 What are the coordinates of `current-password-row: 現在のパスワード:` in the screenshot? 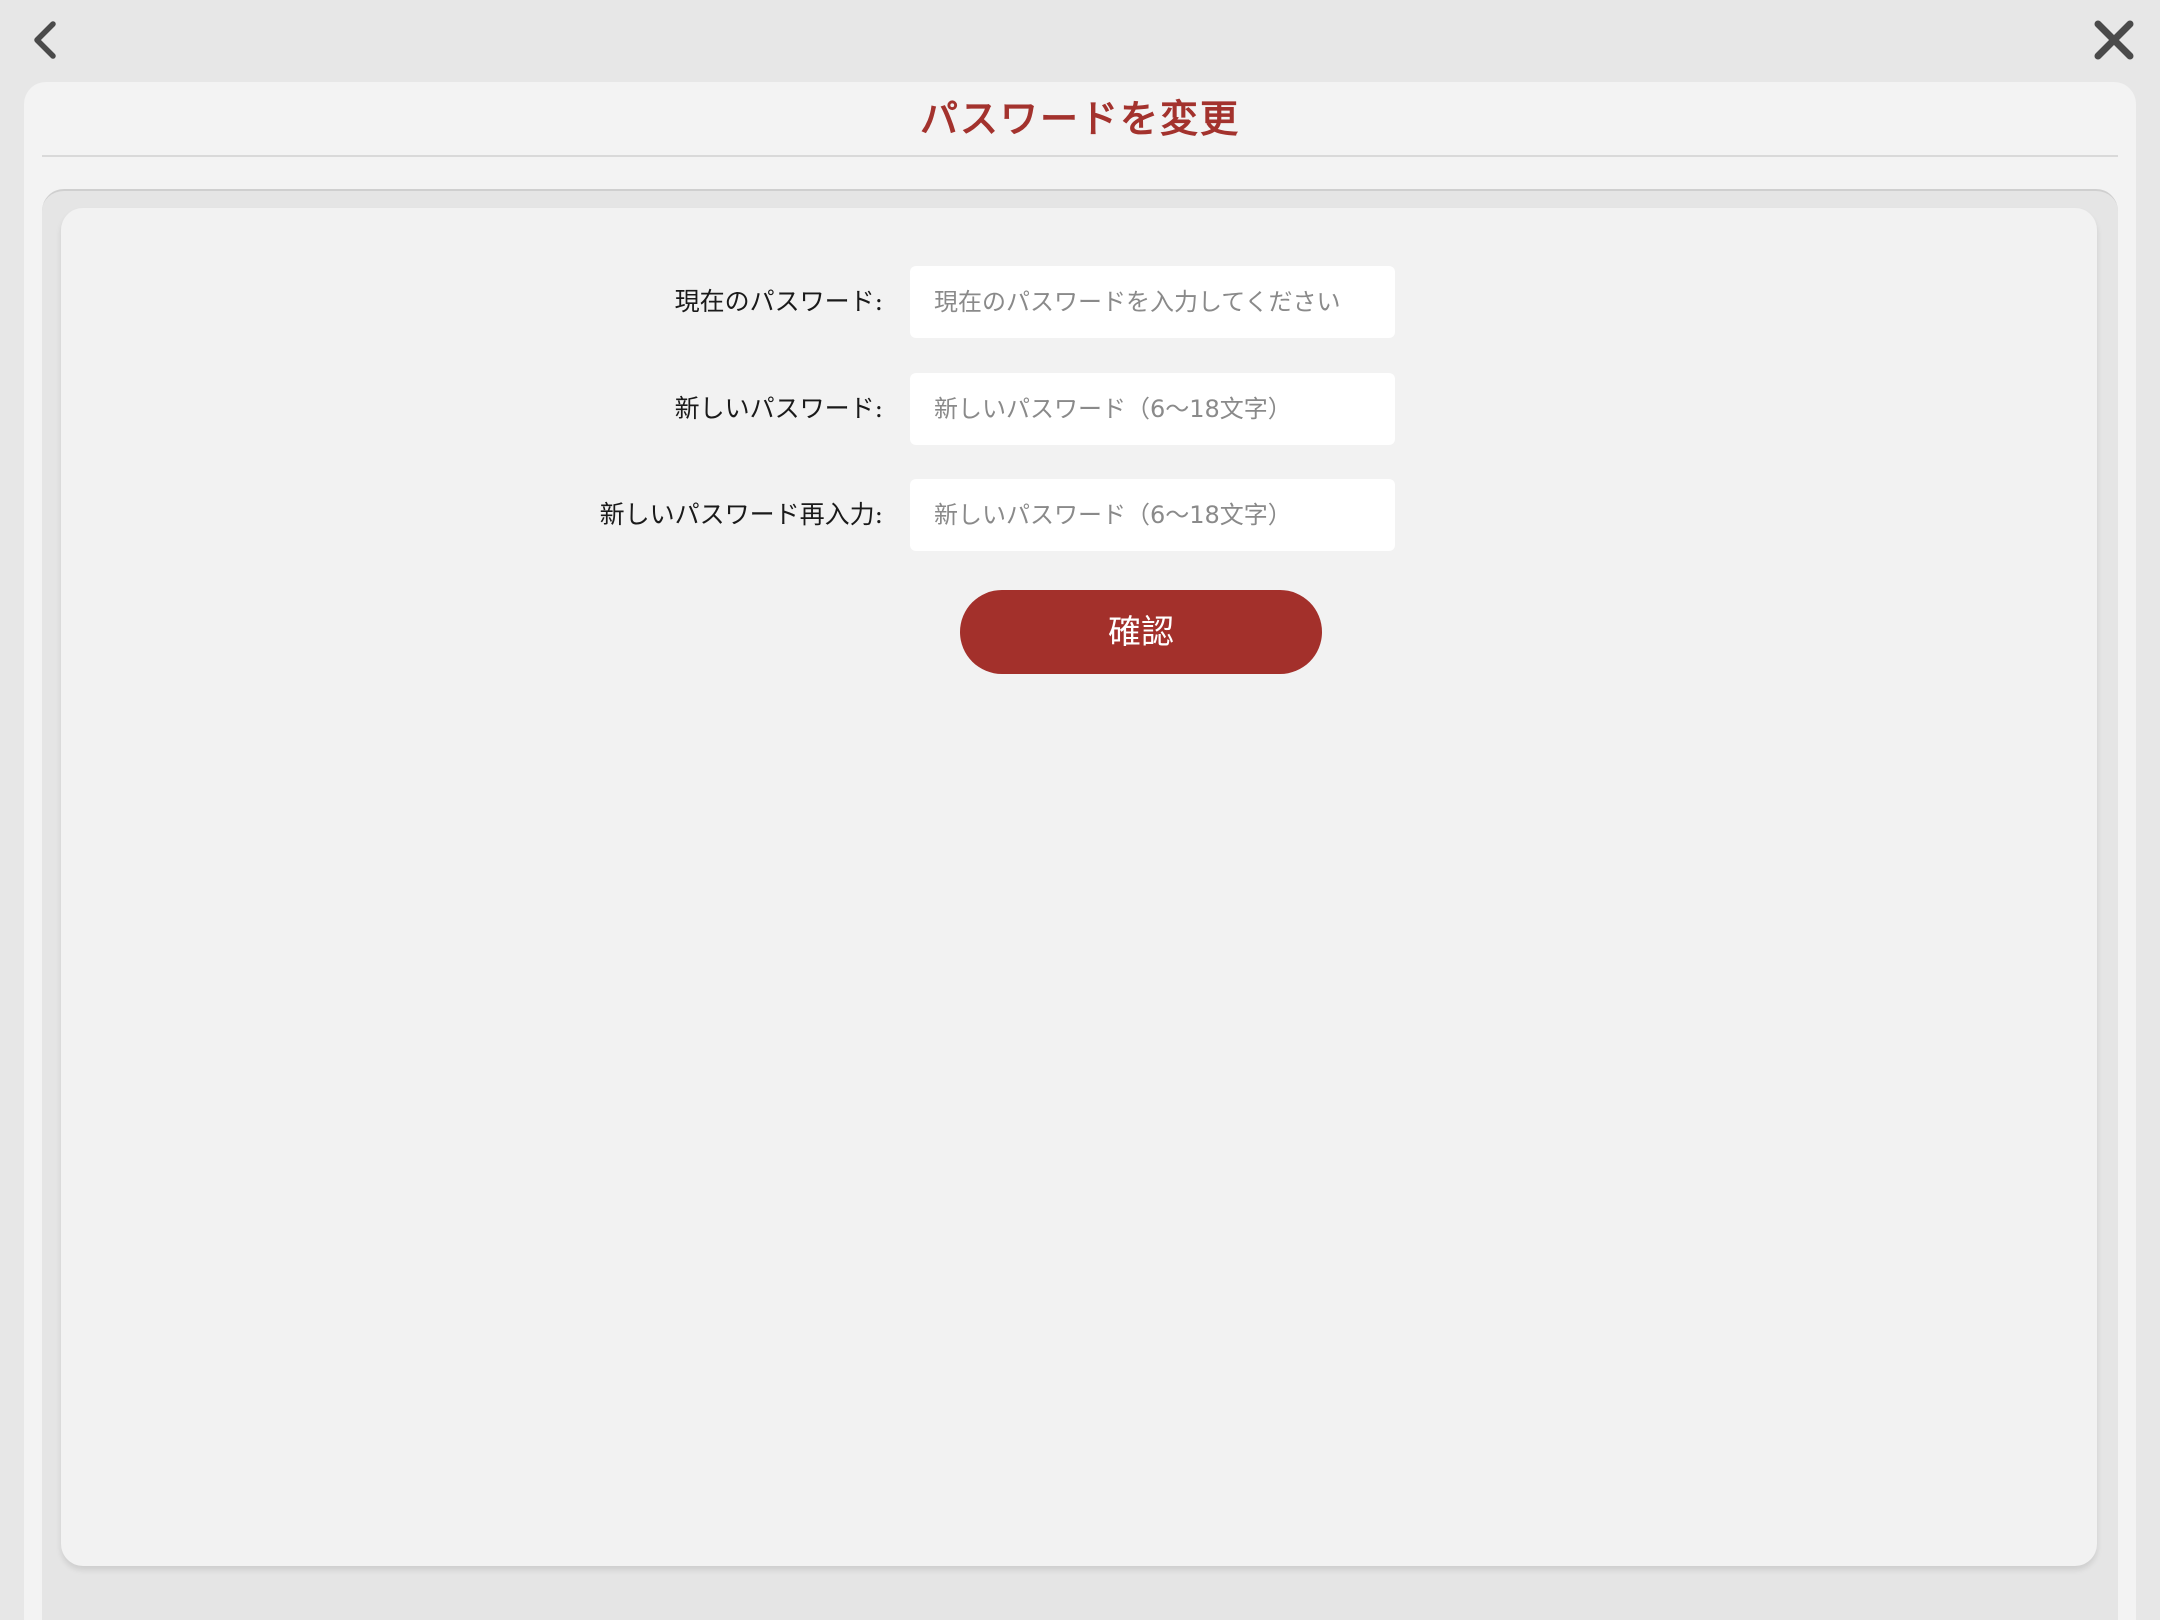 It's located at (1079, 302).